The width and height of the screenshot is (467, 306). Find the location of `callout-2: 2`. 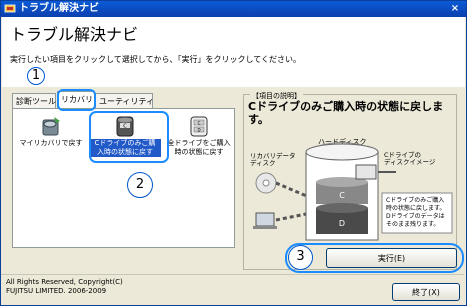

callout-2: 2 is located at coordinates (140, 185).